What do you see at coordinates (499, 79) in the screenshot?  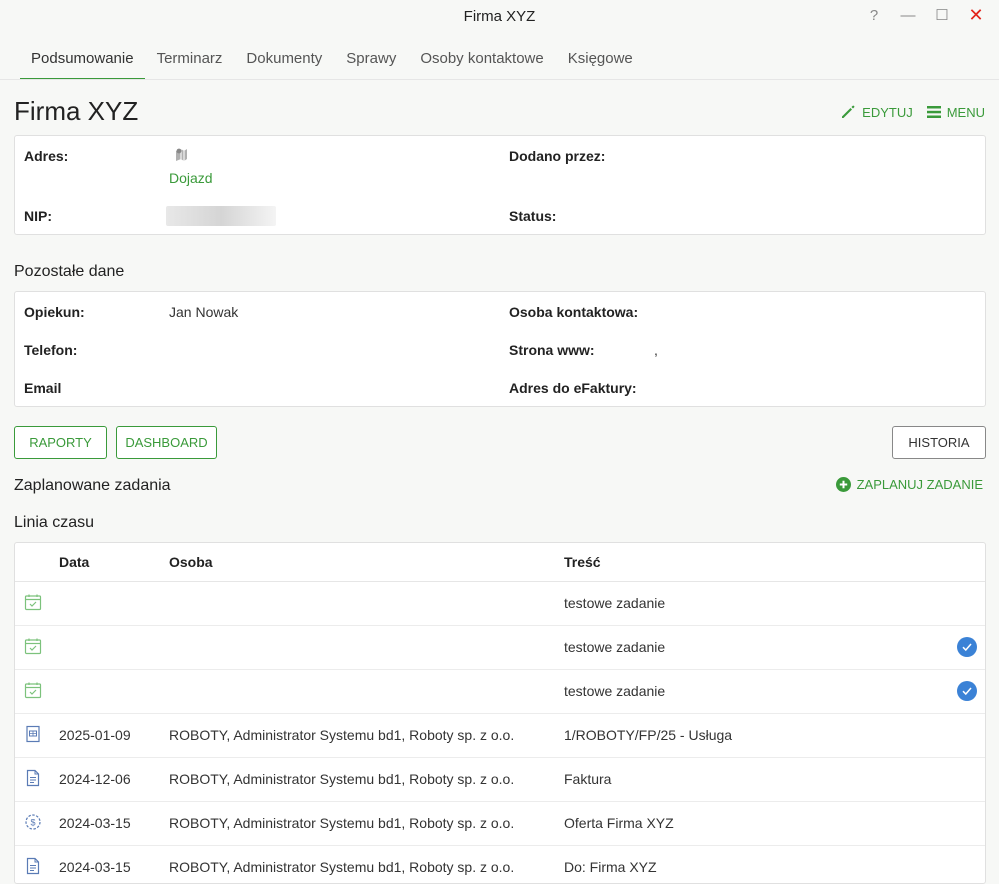 I see `tab-divider` at bounding box center [499, 79].